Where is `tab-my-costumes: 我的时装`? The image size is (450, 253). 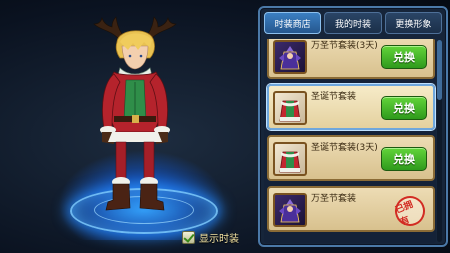 tab-my-costumes: 我的时装 is located at coordinates (353, 23).